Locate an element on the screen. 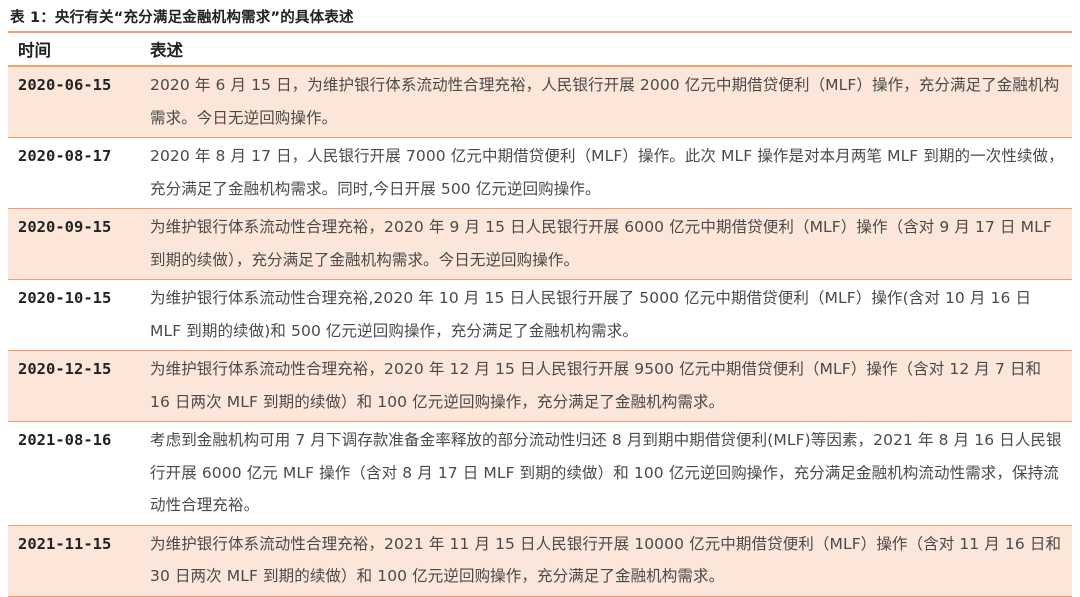 The image size is (1080, 597). row-date: 2020-09-15 is located at coordinates (74, 244).